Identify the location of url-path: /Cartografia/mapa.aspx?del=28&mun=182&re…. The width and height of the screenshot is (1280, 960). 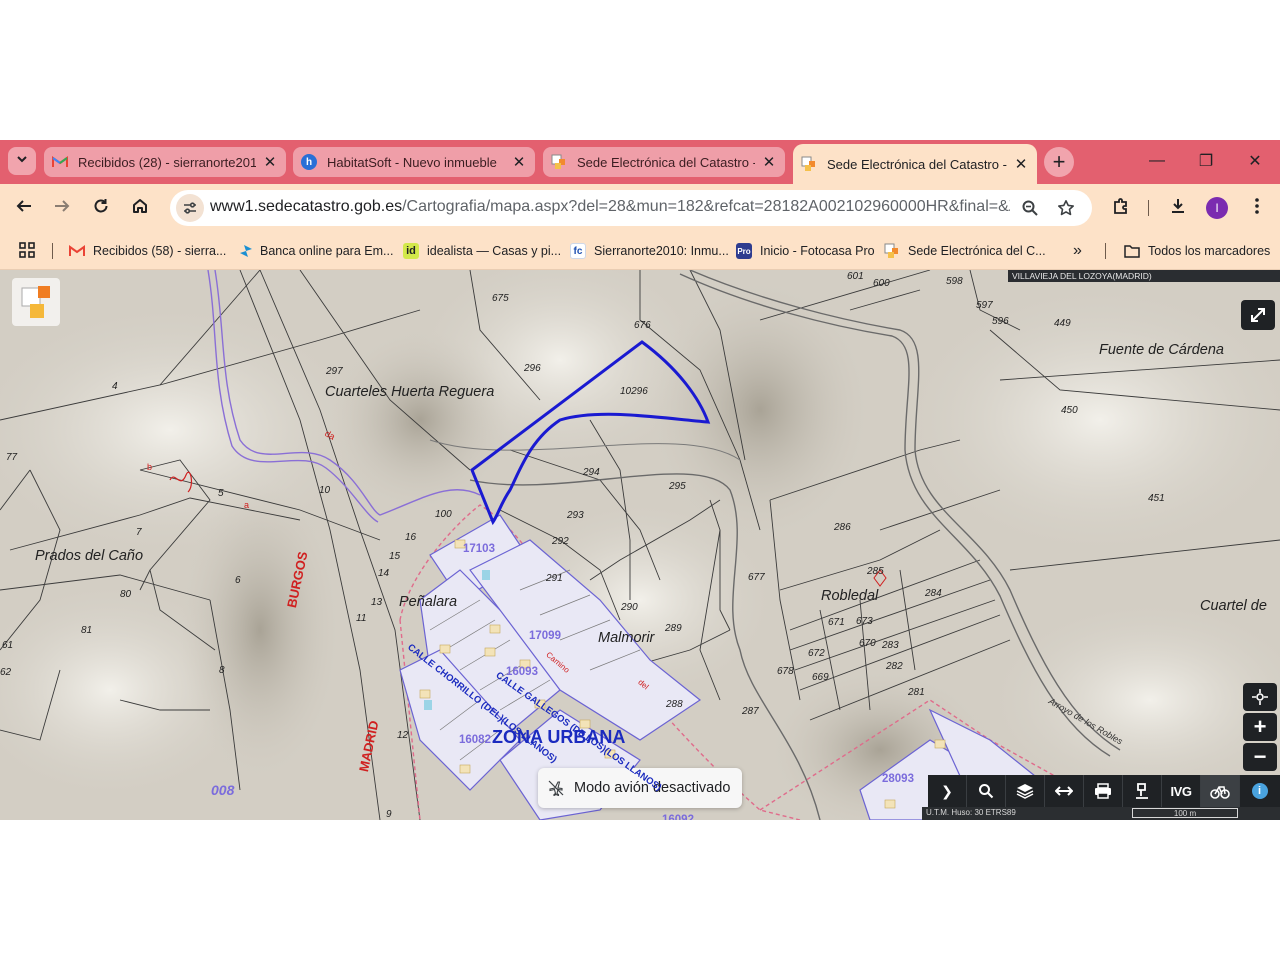
(706, 206).